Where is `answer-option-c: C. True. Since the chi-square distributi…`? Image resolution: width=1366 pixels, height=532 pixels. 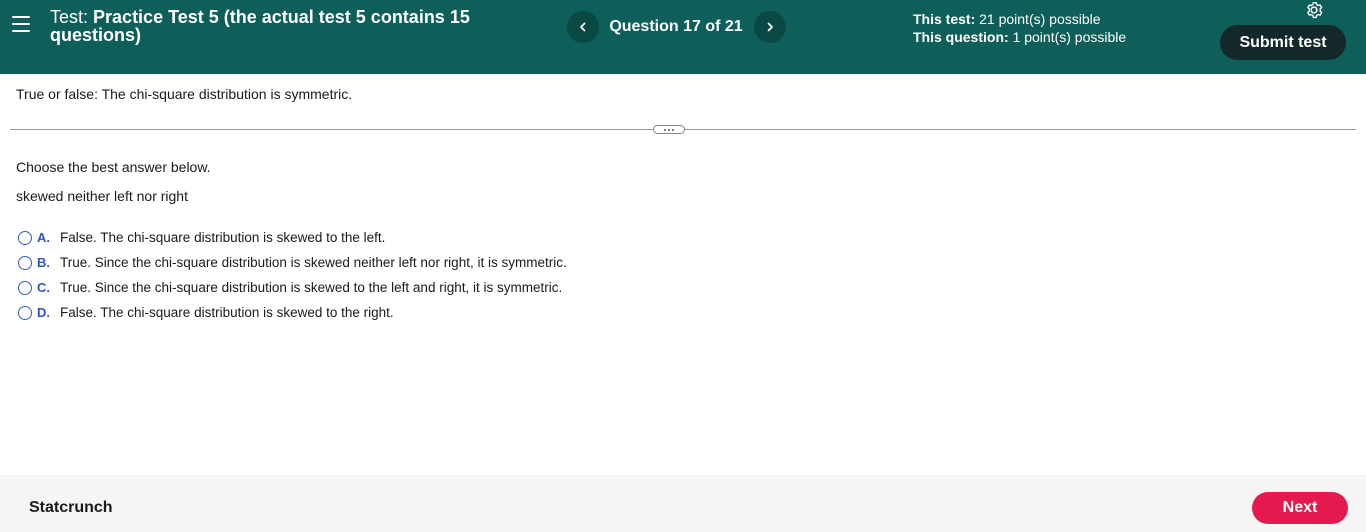 answer-option-c: C. True. Since the chi-square distributi… is located at coordinates (291, 287).